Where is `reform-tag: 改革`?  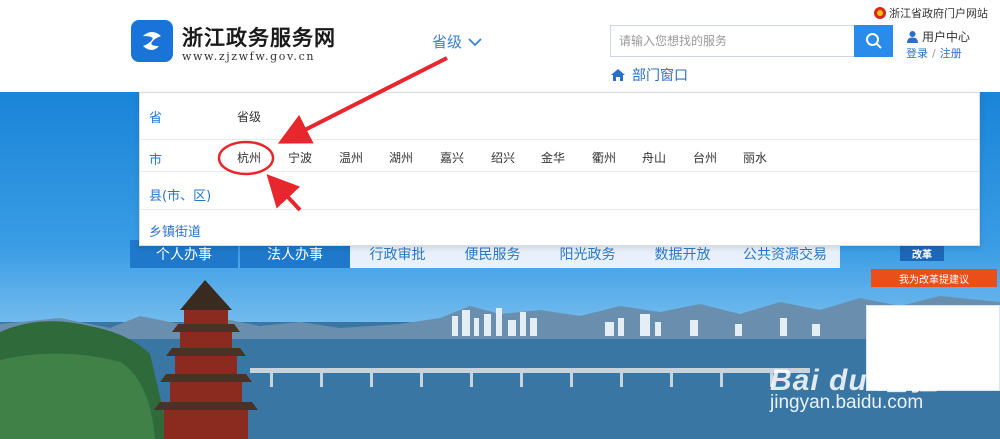 reform-tag: 改革 is located at coordinates (922, 253).